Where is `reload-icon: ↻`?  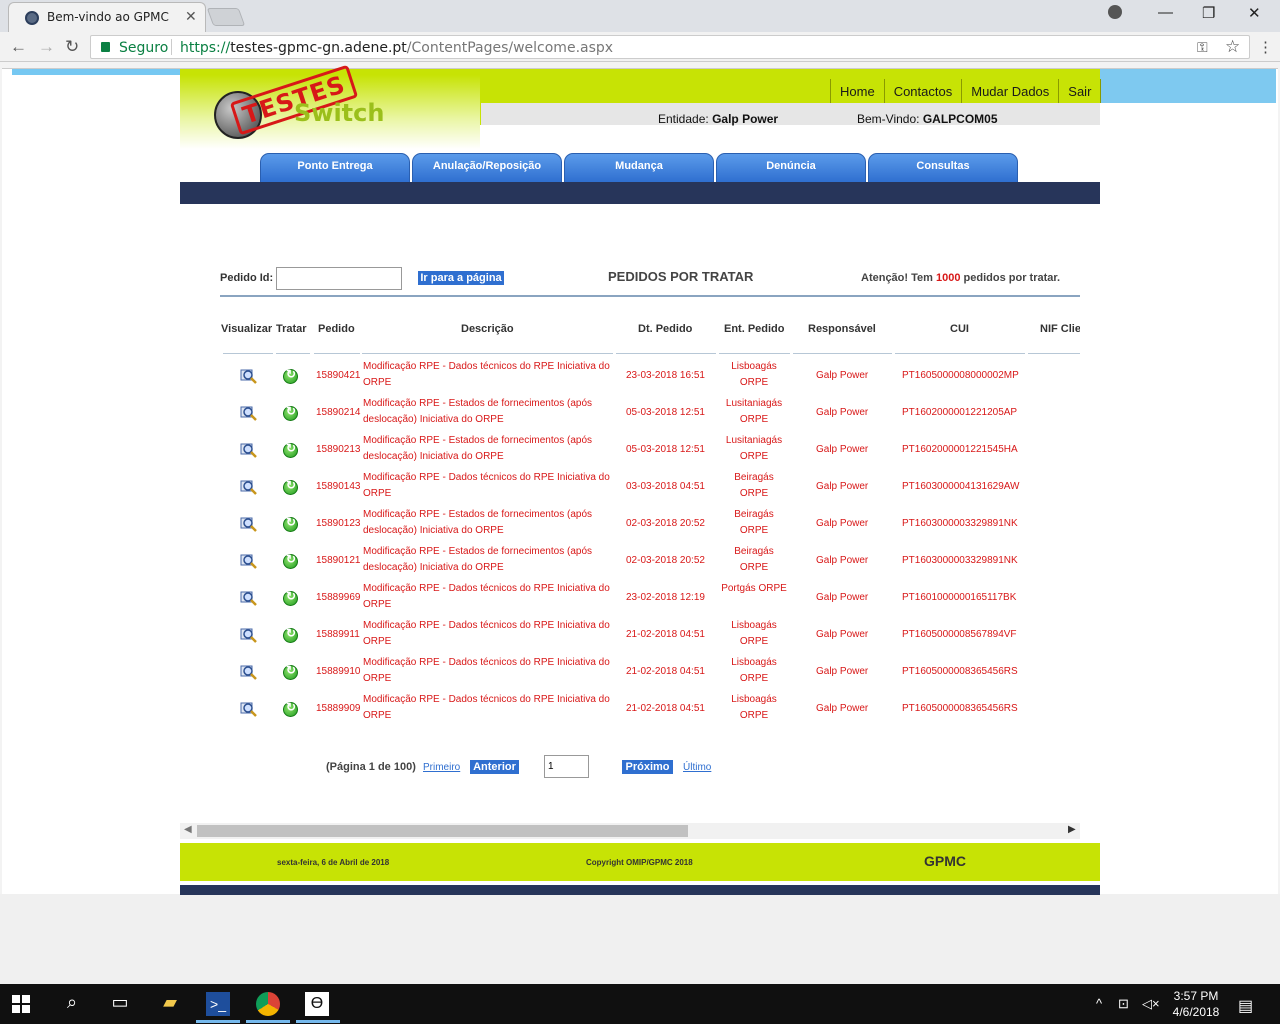 reload-icon: ↻ is located at coordinates (72, 47).